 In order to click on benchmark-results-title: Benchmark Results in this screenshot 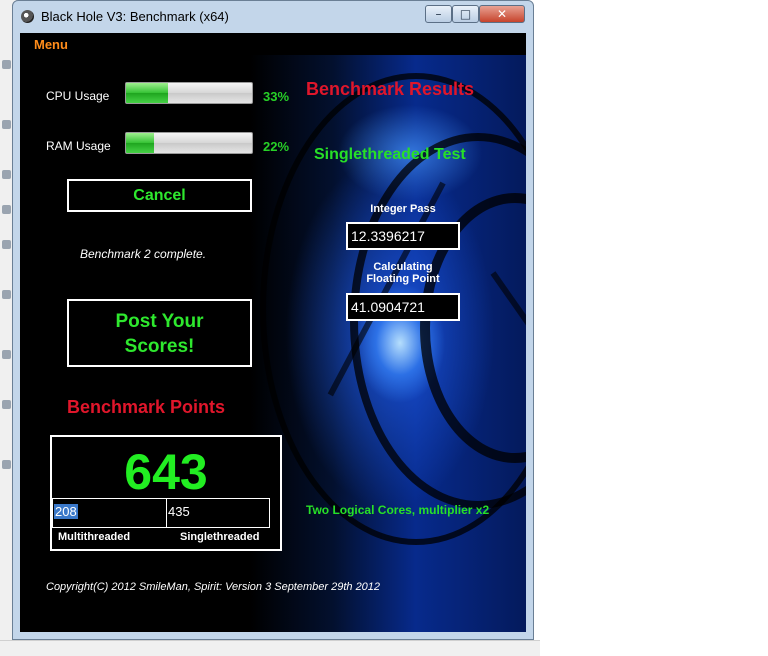, I will do `click(390, 89)`.